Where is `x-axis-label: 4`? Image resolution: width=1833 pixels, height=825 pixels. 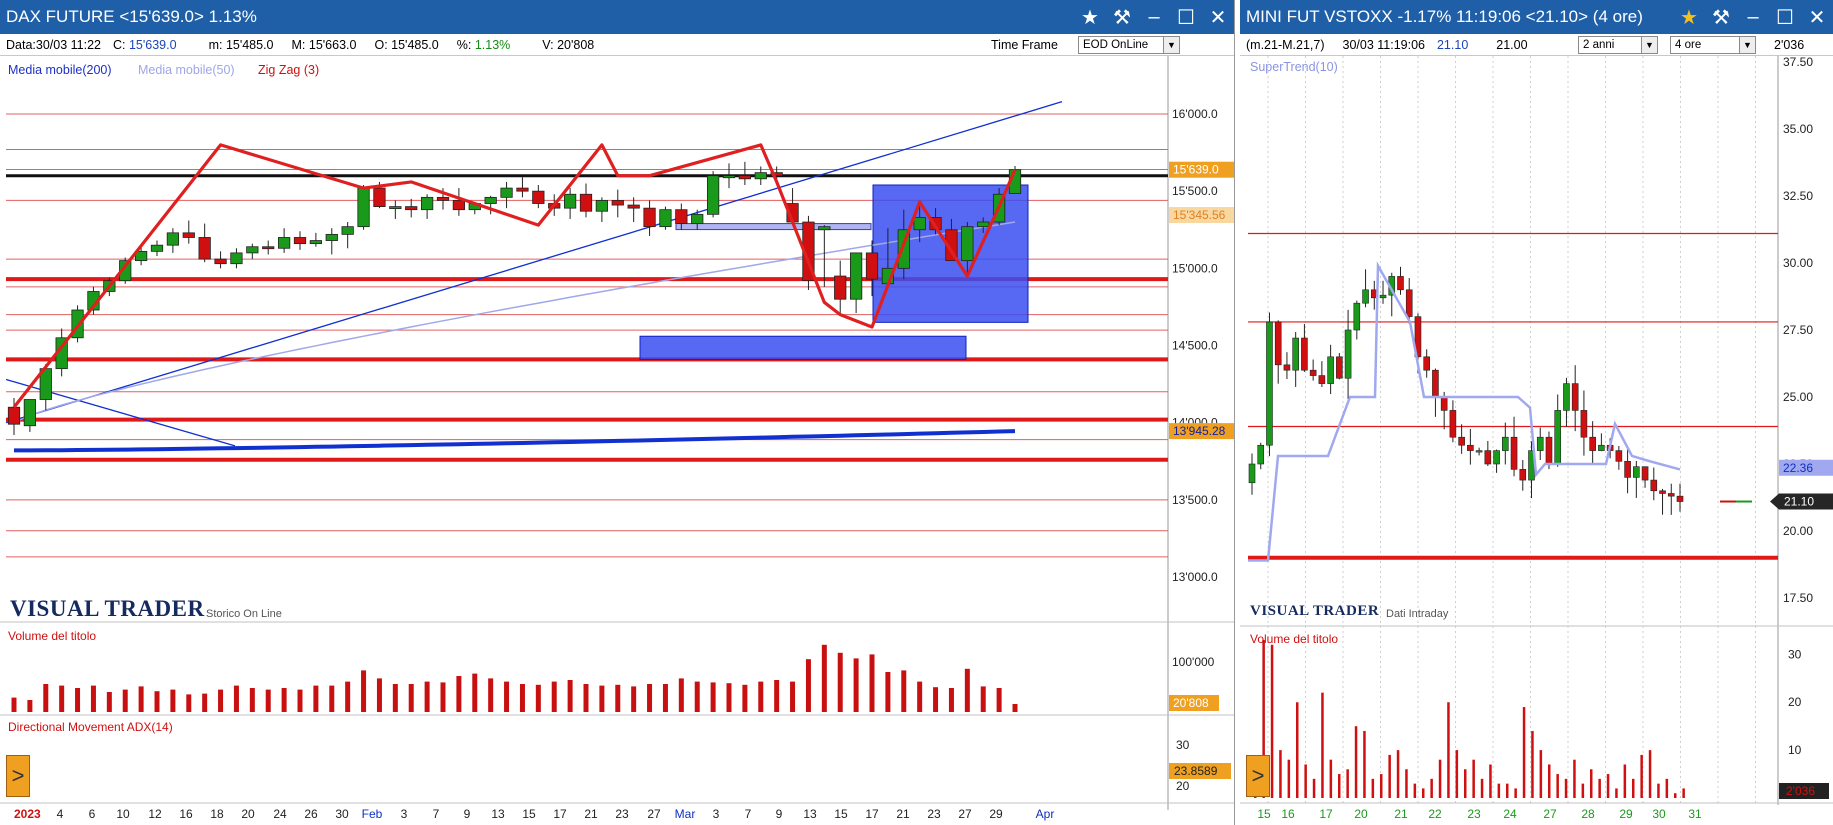 x-axis-label: 4 is located at coordinates (60, 814).